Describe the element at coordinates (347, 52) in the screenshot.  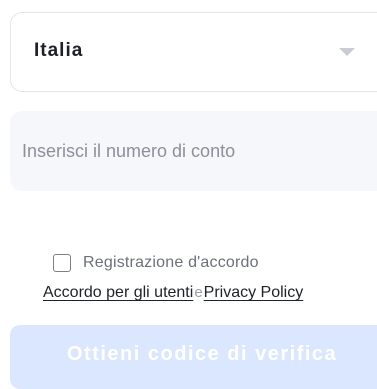
I see `chevron-down-icon` at that location.